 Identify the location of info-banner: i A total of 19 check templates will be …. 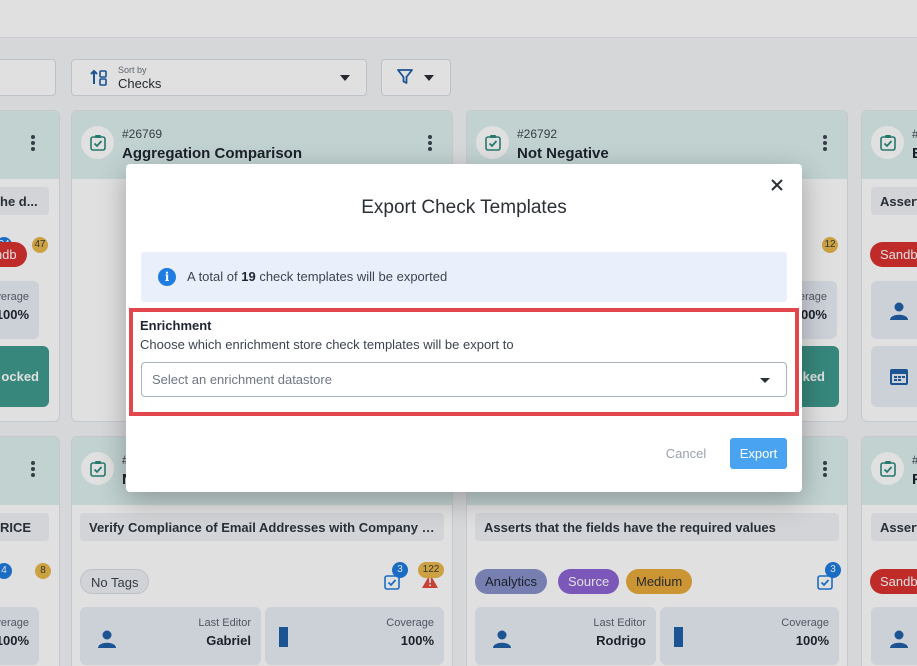
(464, 277).